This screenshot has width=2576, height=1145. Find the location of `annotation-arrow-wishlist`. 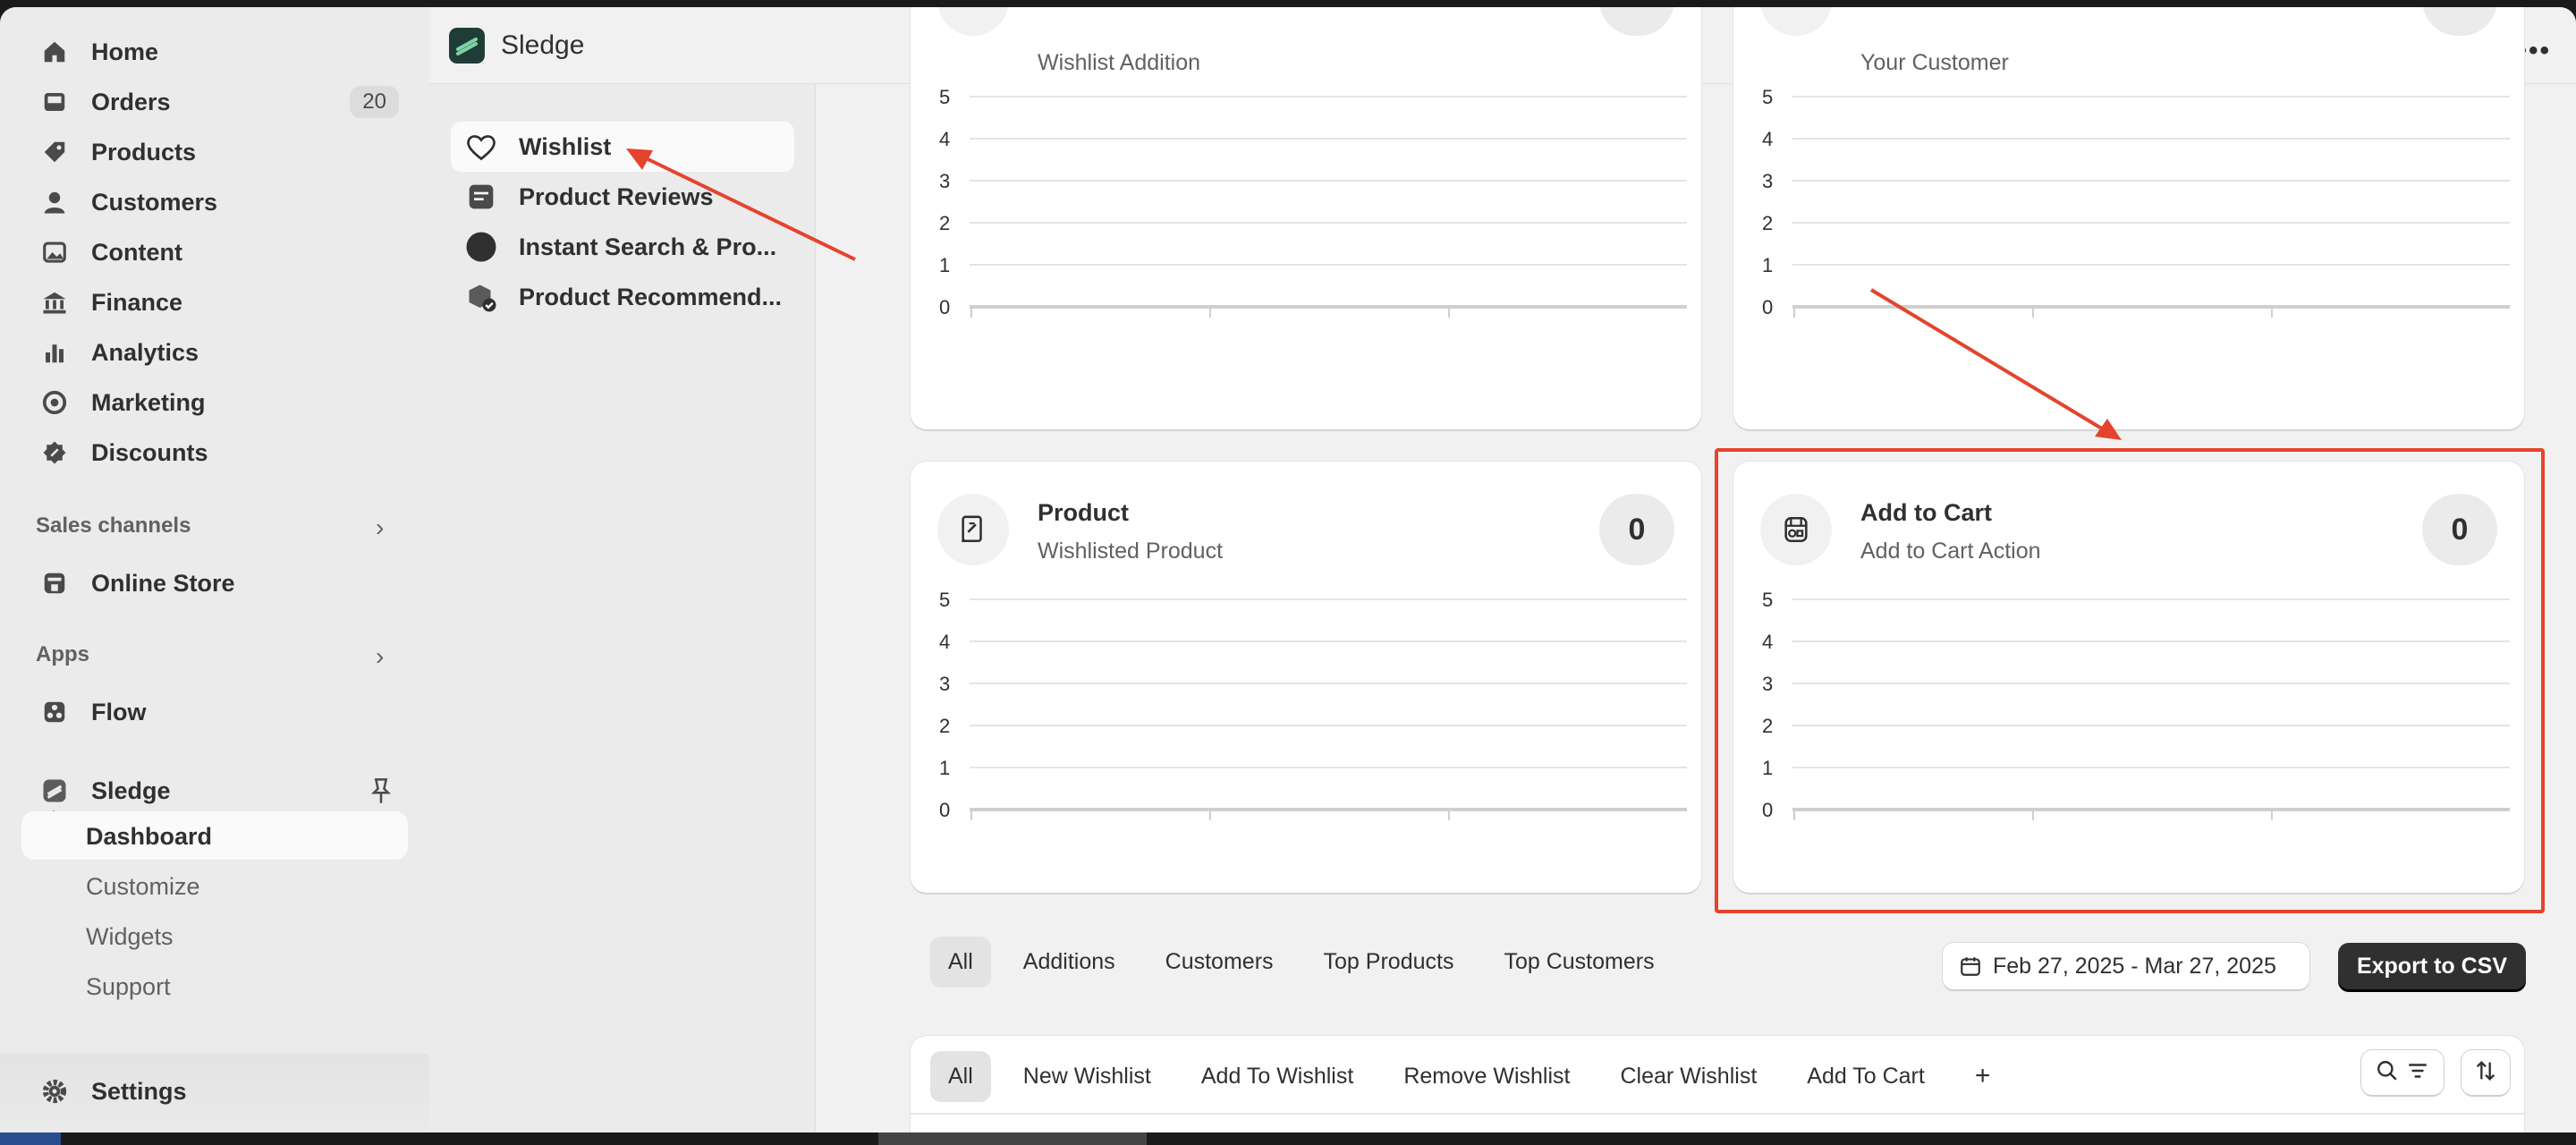

annotation-arrow-wishlist is located at coordinates (746, 206).